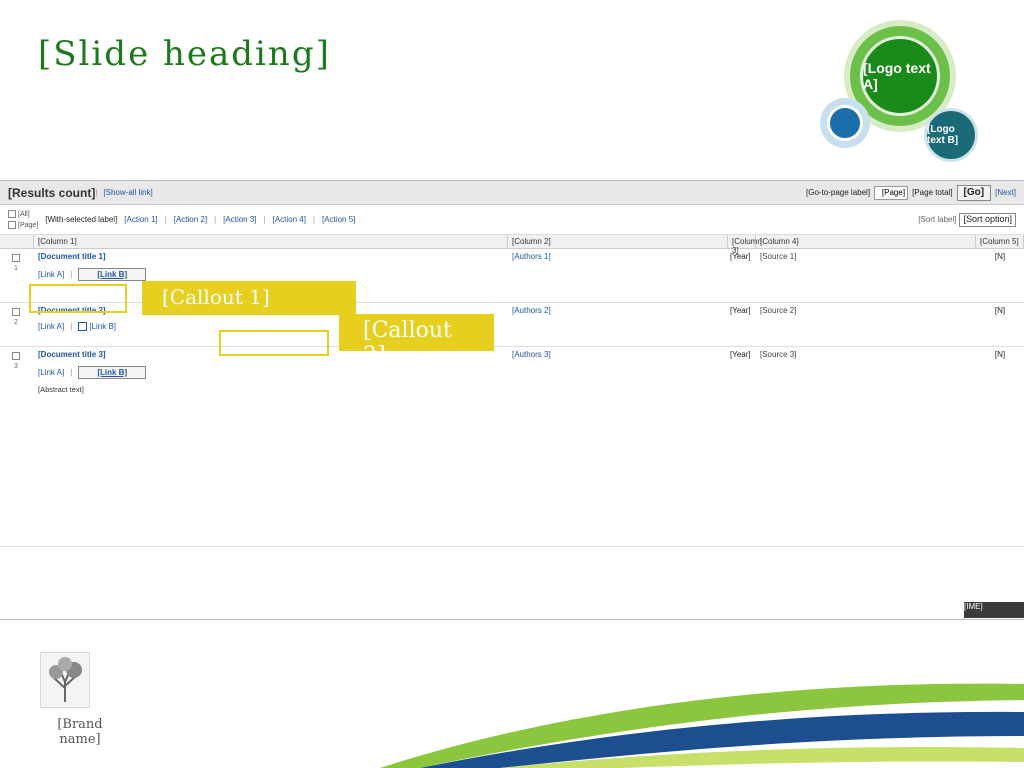 The image size is (1024, 768). I want to click on toolbar-action-5: [Action 5], so click(338, 219).